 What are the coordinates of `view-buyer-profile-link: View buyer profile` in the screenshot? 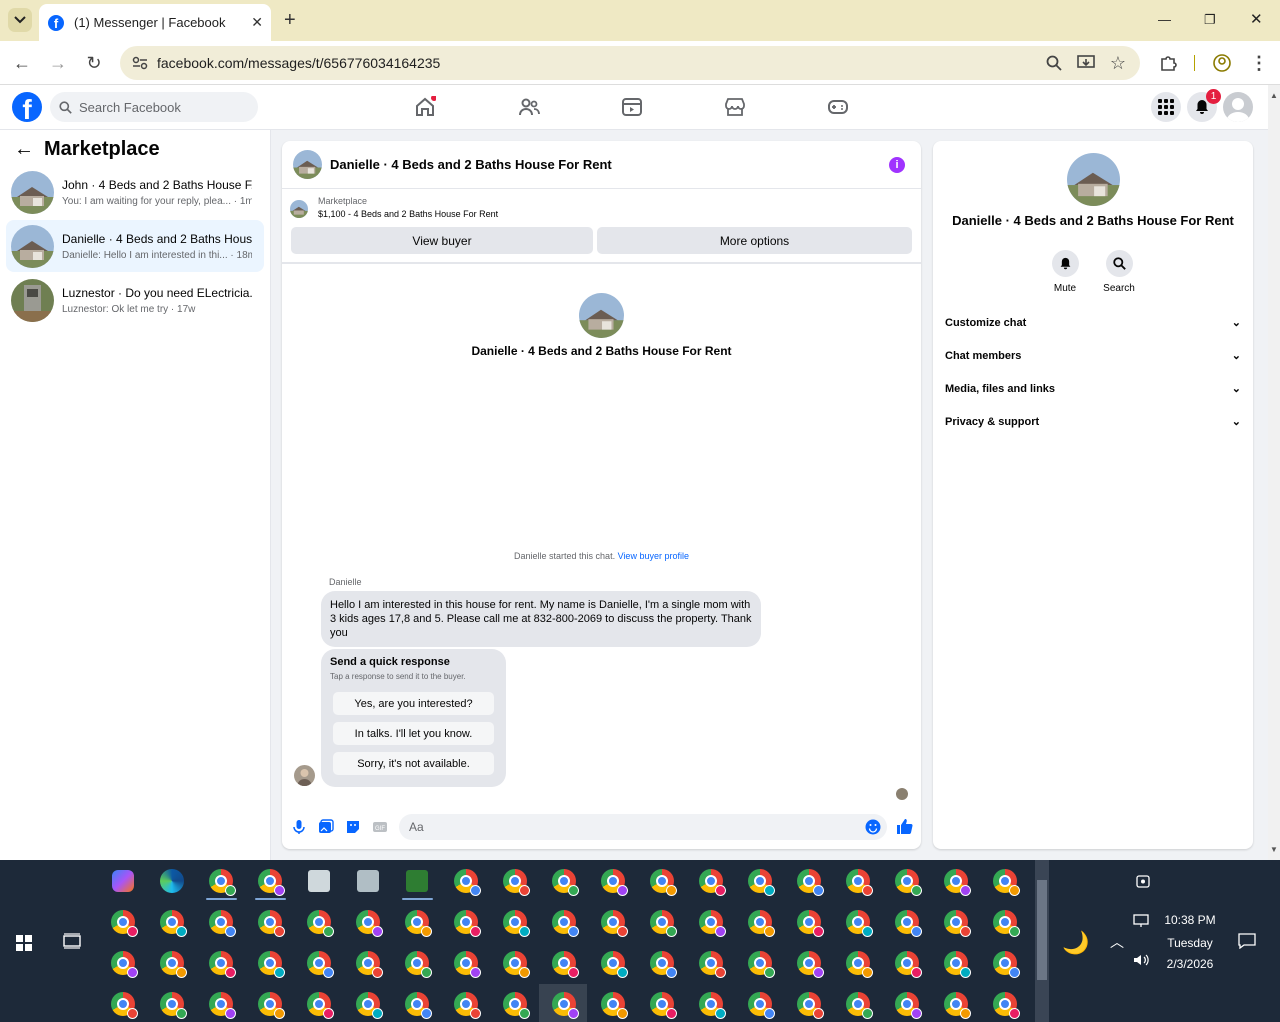 It's located at (653, 556).